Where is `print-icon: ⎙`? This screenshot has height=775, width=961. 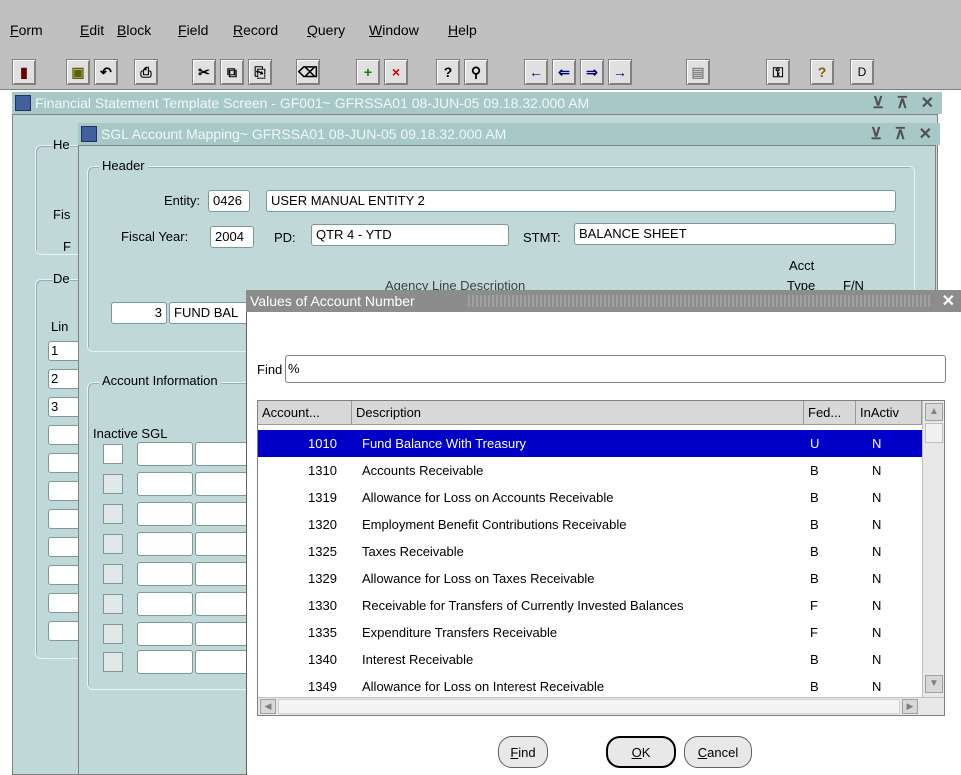
print-icon: ⎙ is located at coordinates (146, 72).